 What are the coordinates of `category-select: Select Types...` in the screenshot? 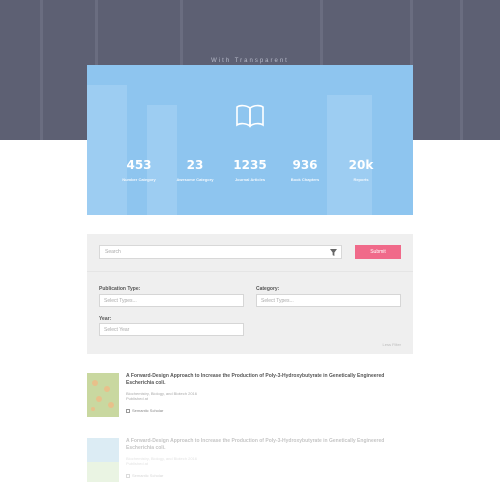 It's located at (328, 300).